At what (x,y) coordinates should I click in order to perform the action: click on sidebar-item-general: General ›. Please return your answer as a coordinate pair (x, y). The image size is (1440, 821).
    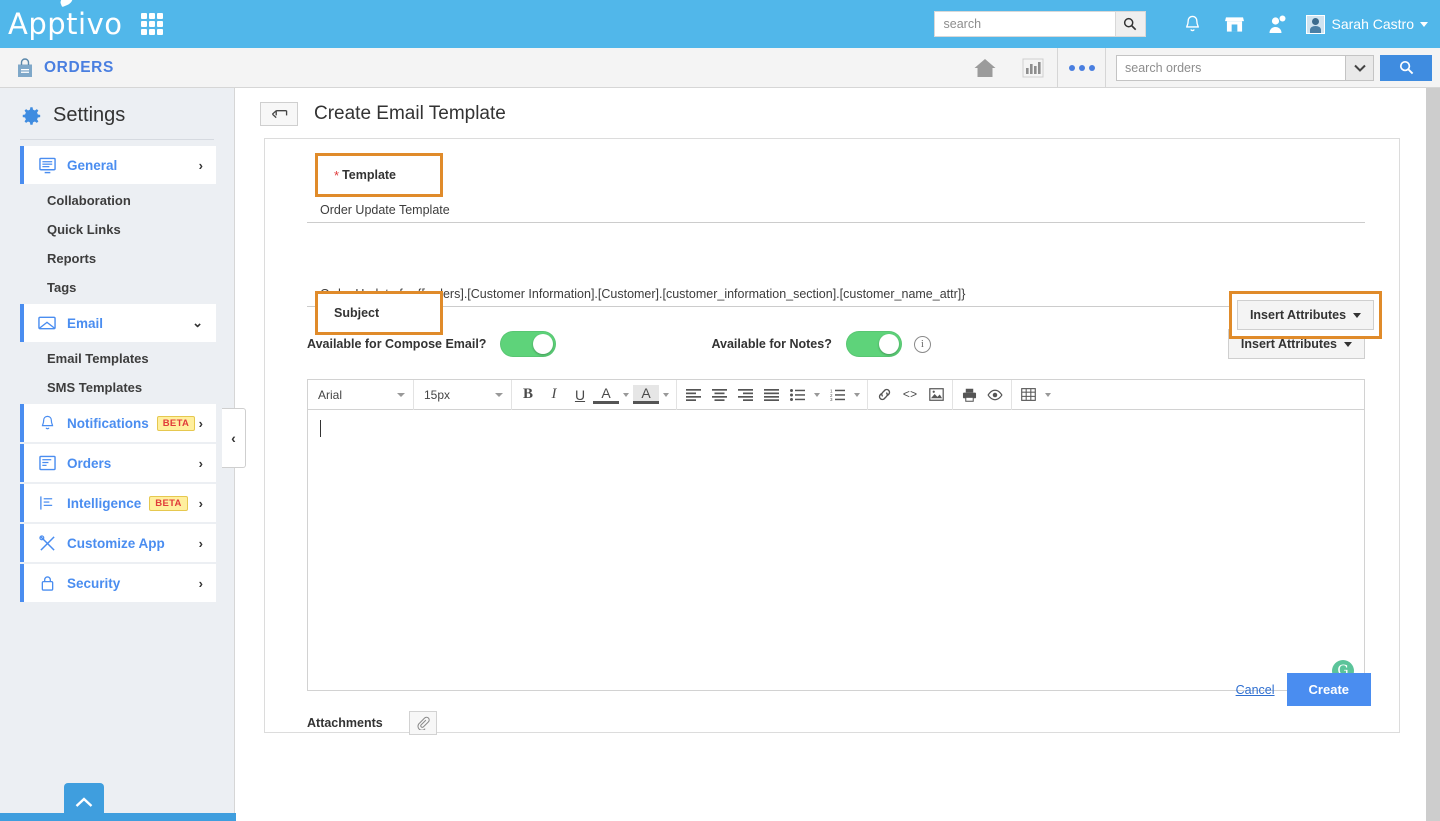
    Looking at the image, I should click on (118, 165).